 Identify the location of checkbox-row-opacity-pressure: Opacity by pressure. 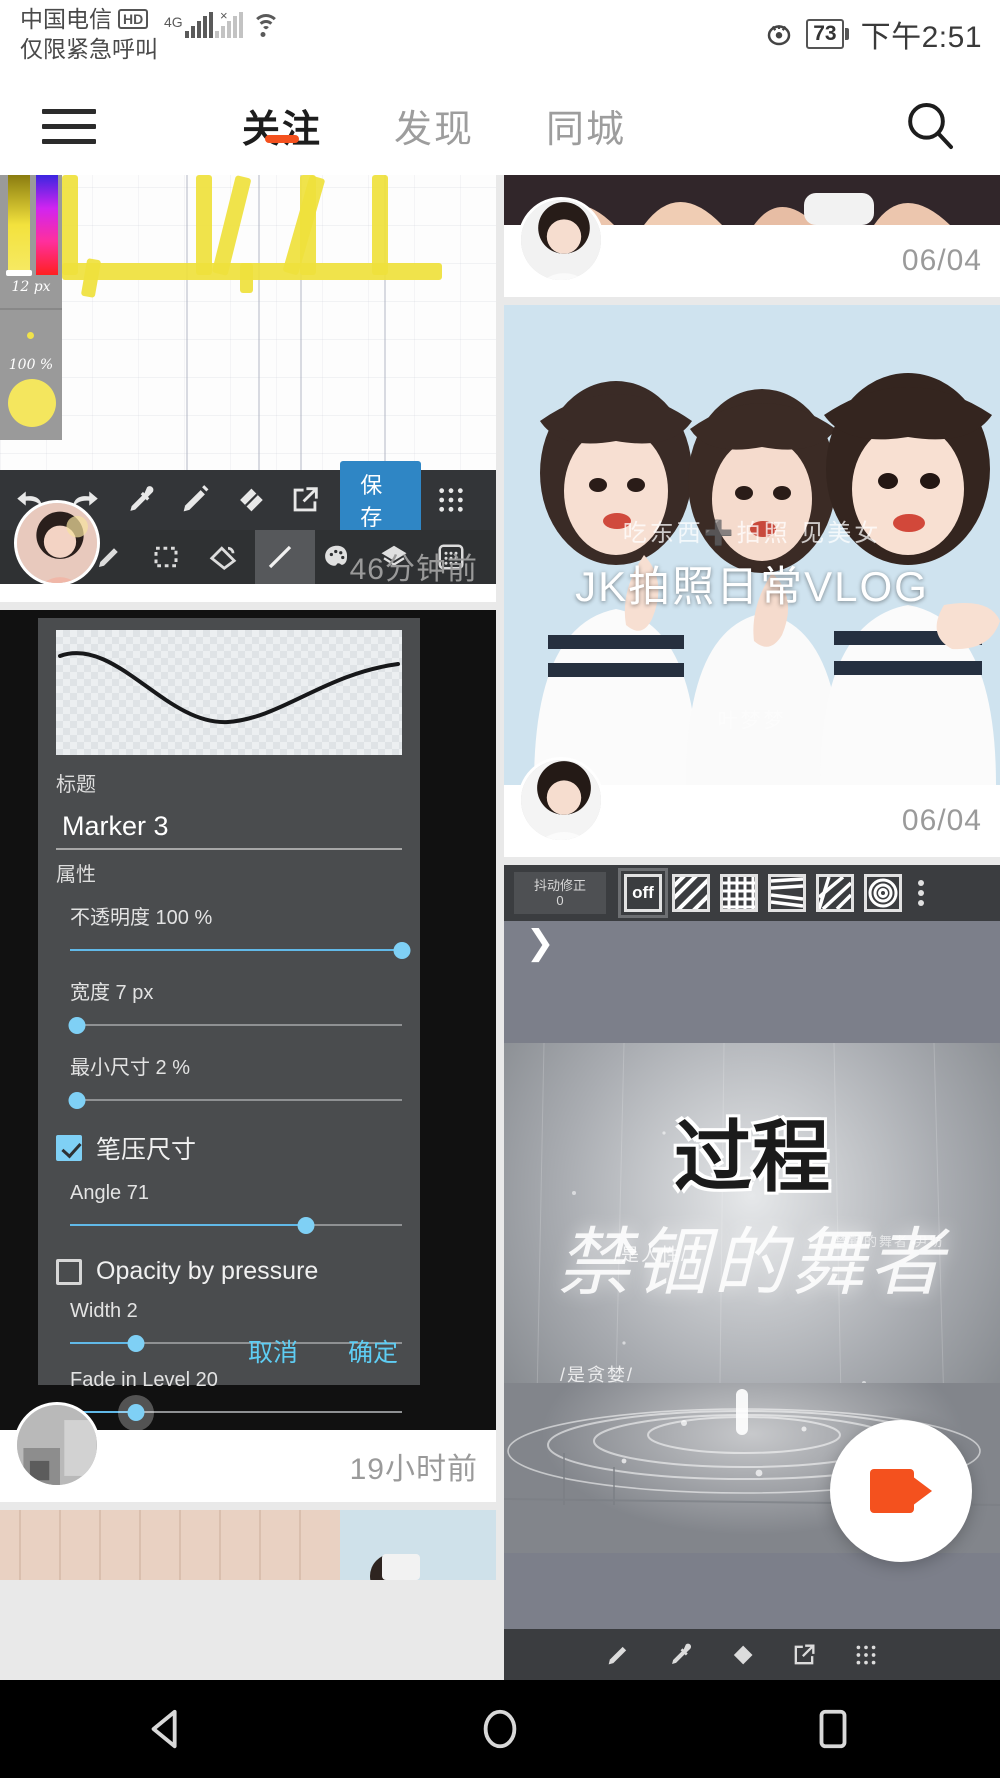
(229, 1271).